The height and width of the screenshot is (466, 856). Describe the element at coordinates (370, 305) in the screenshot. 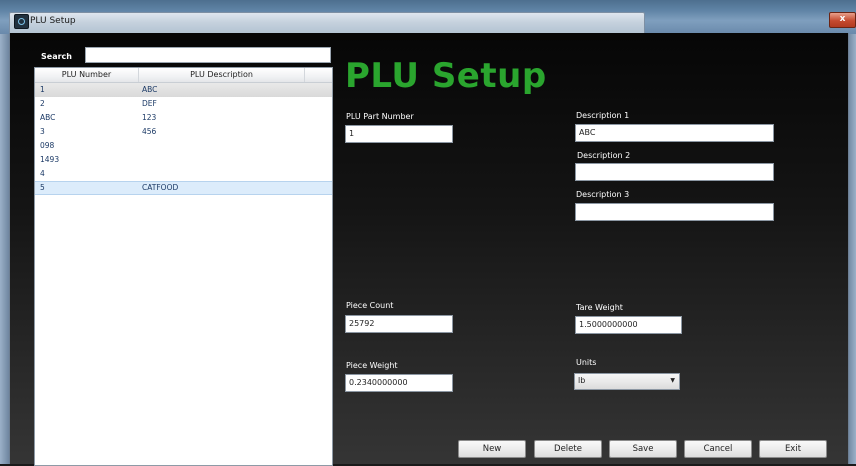

I see `piece-count-label: Piece Count` at that location.